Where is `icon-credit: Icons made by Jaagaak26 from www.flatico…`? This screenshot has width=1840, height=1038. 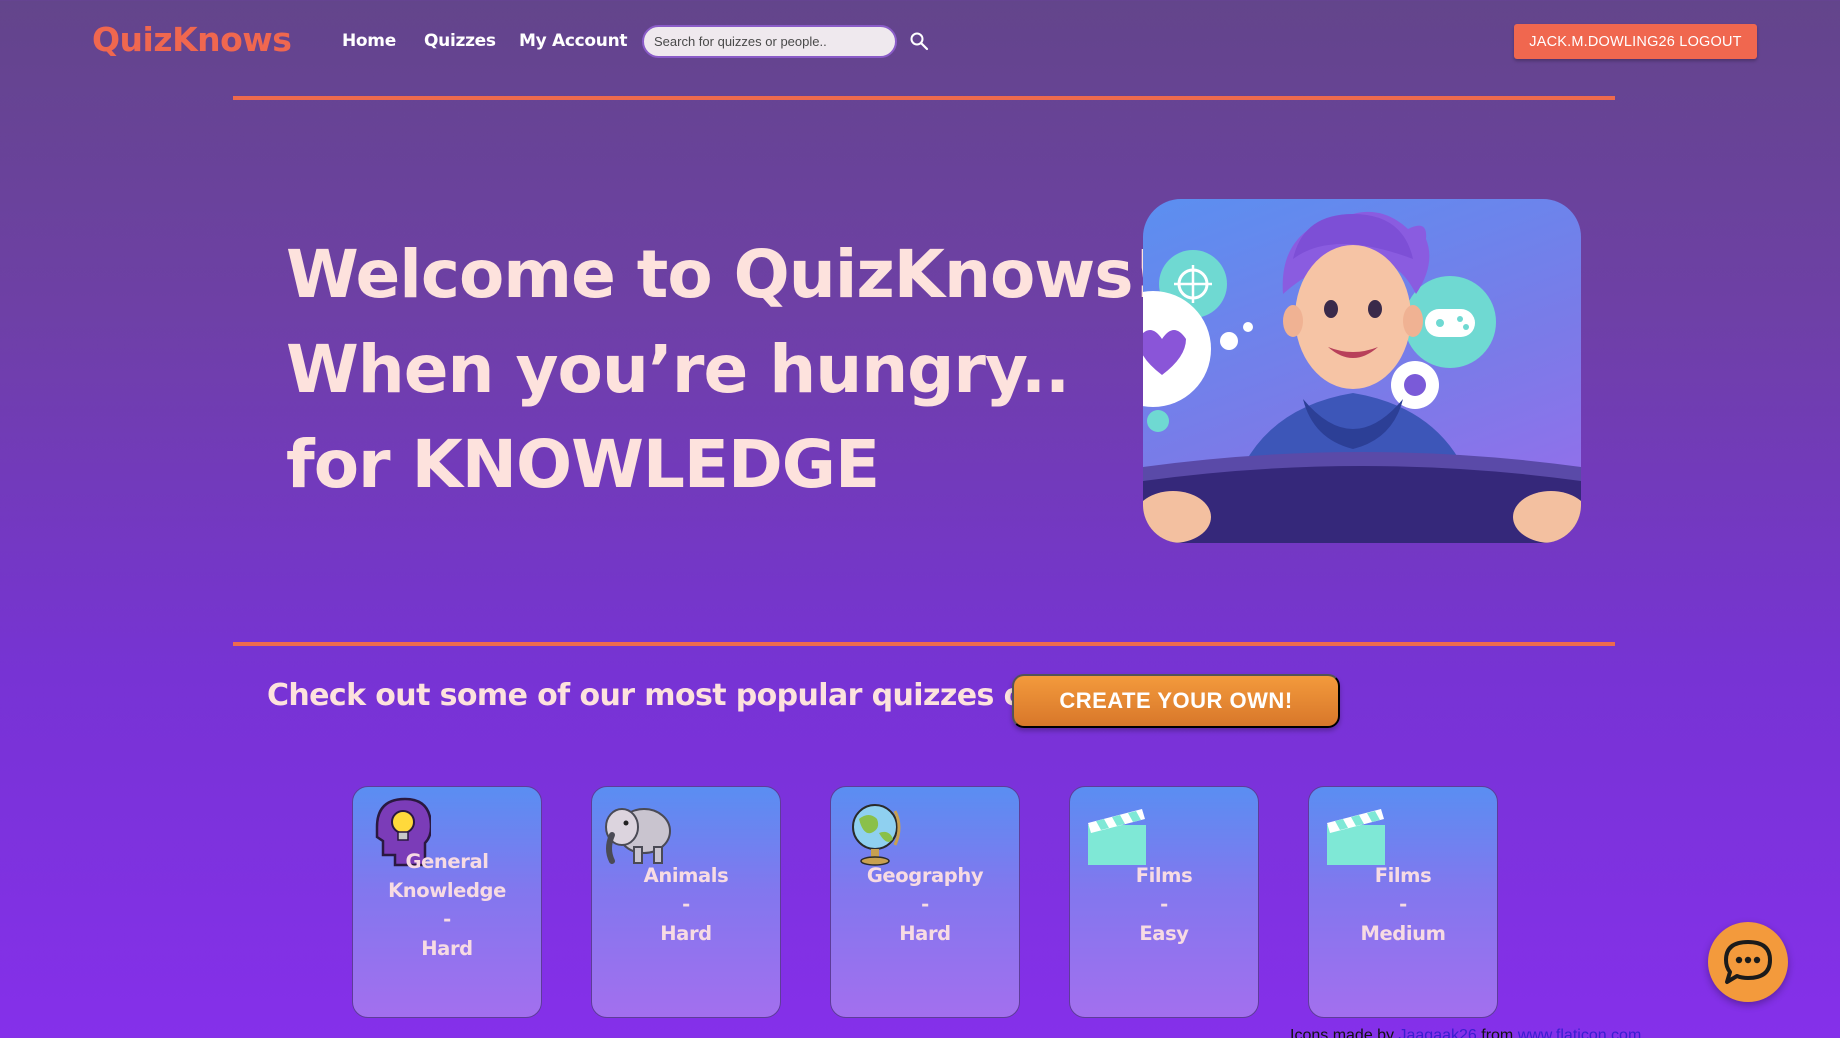
icon-credit: Icons made by Jaagaak26 from www.flatico… is located at coordinates (1465, 1032).